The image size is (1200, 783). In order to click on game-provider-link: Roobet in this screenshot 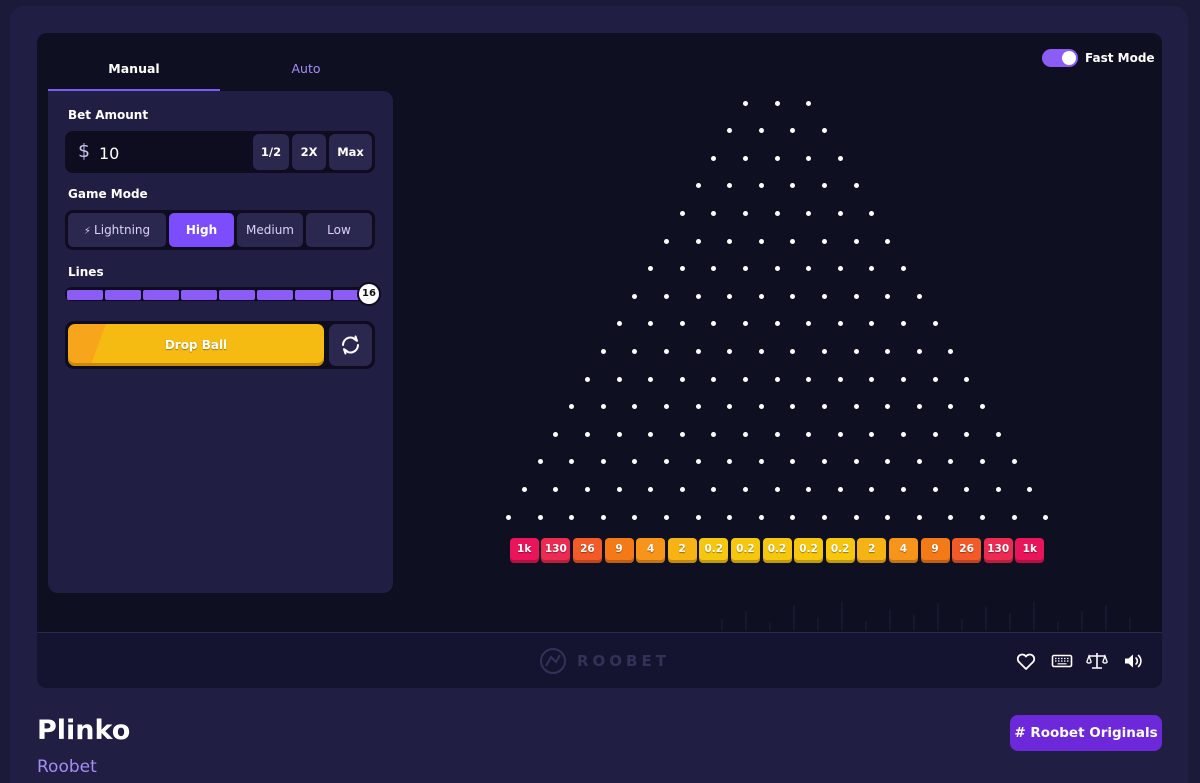, I will do `click(67, 767)`.